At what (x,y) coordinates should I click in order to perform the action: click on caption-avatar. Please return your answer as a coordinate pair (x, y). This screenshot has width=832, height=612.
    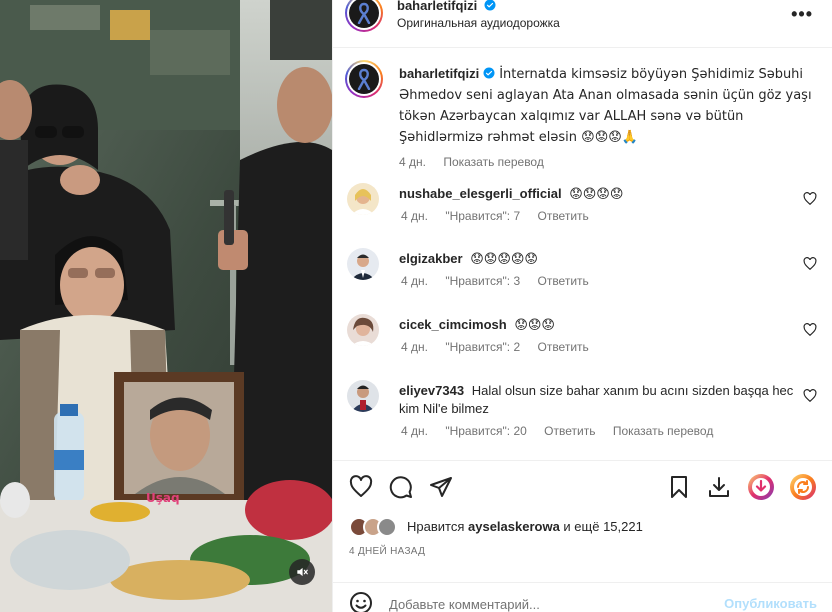
    Looking at the image, I should click on (364, 79).